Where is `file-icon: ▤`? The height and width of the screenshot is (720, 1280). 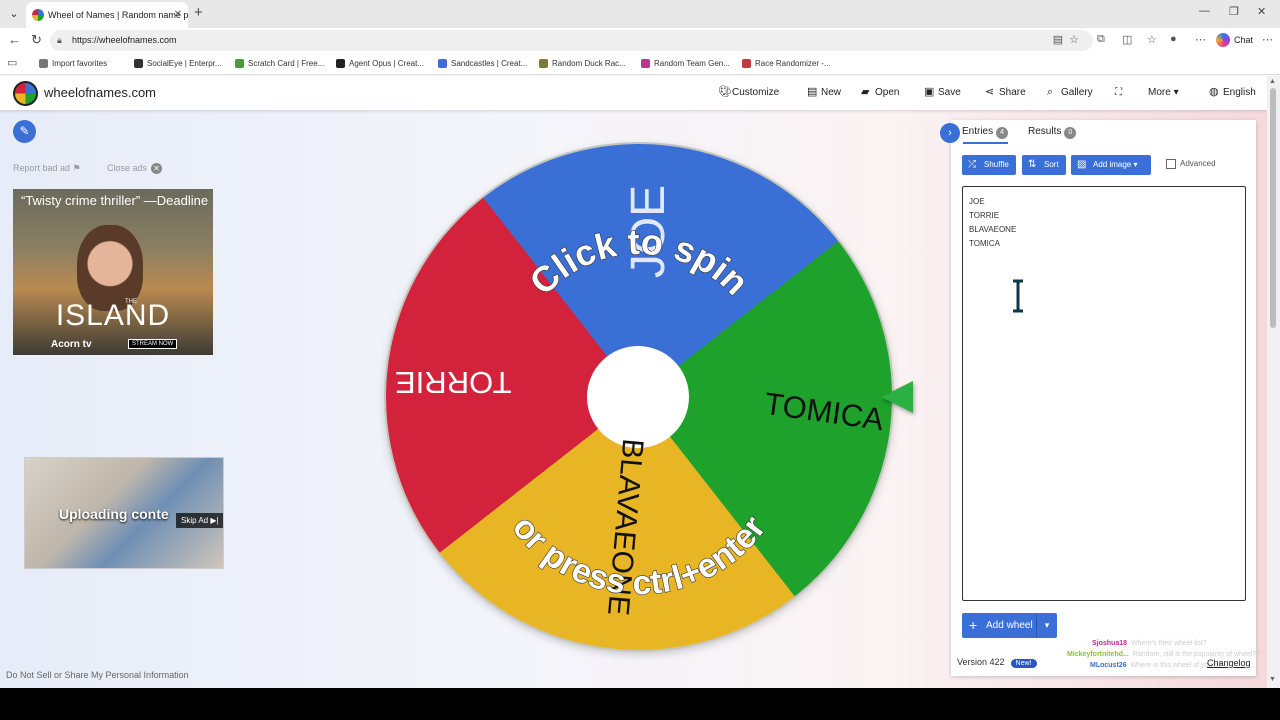 file-icon: ▤ is located at coordinates (812, 92).